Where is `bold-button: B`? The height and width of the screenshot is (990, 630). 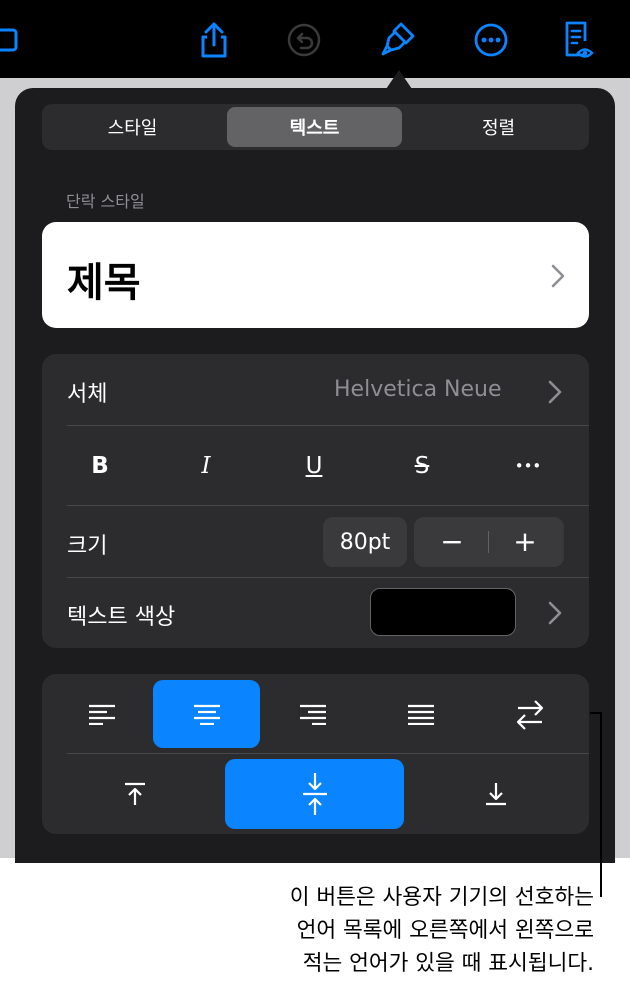 bold-button: B is located at coordinates (100, 466).